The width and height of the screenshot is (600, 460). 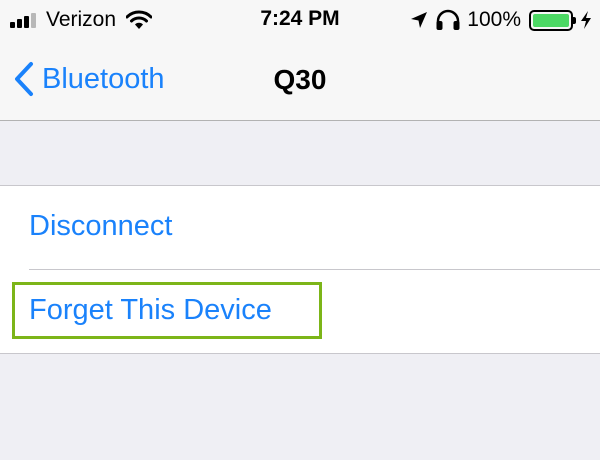 I want to click on location-arrow-icon, so click(x=419, y=20).